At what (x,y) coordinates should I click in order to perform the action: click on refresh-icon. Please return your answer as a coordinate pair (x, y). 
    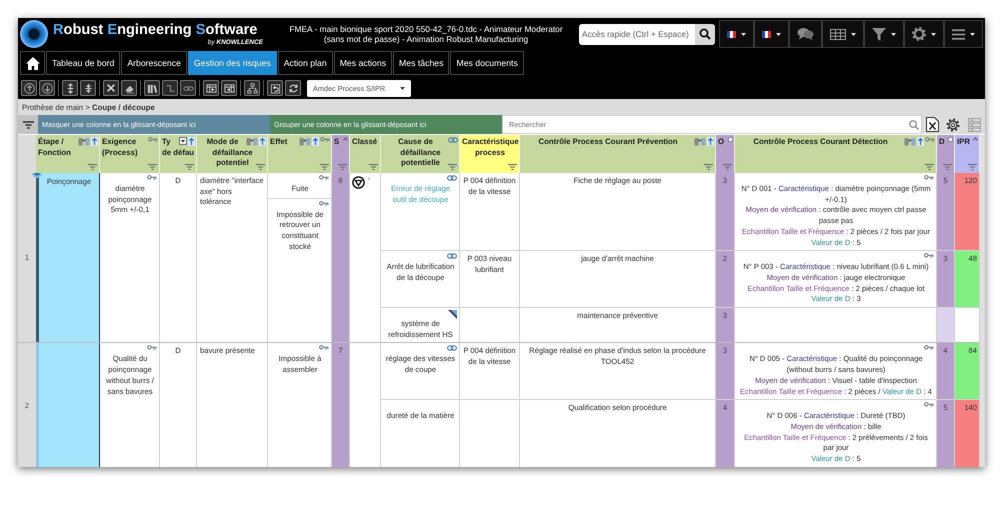
    Looking at the image, I should click on (293, 88).